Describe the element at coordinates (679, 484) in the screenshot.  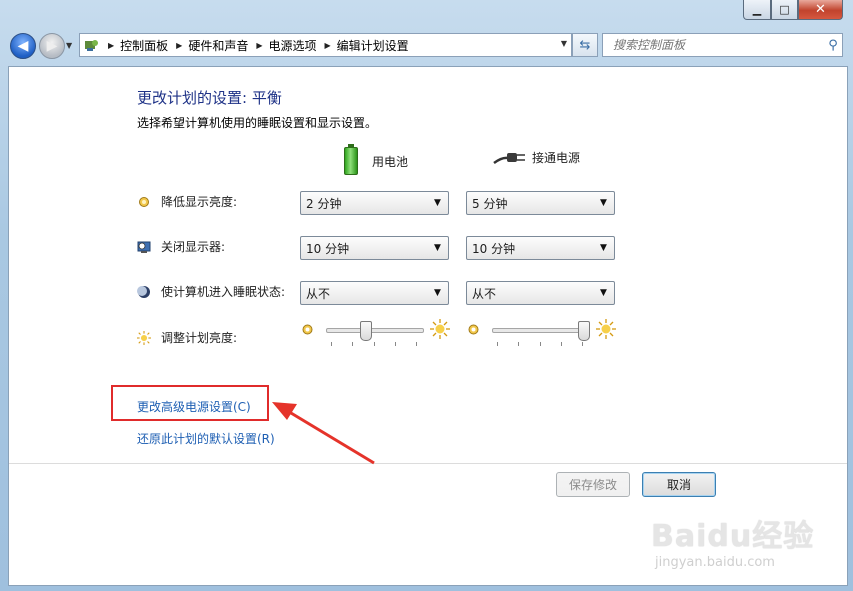
I see `cancel-button: 取消` at that location.